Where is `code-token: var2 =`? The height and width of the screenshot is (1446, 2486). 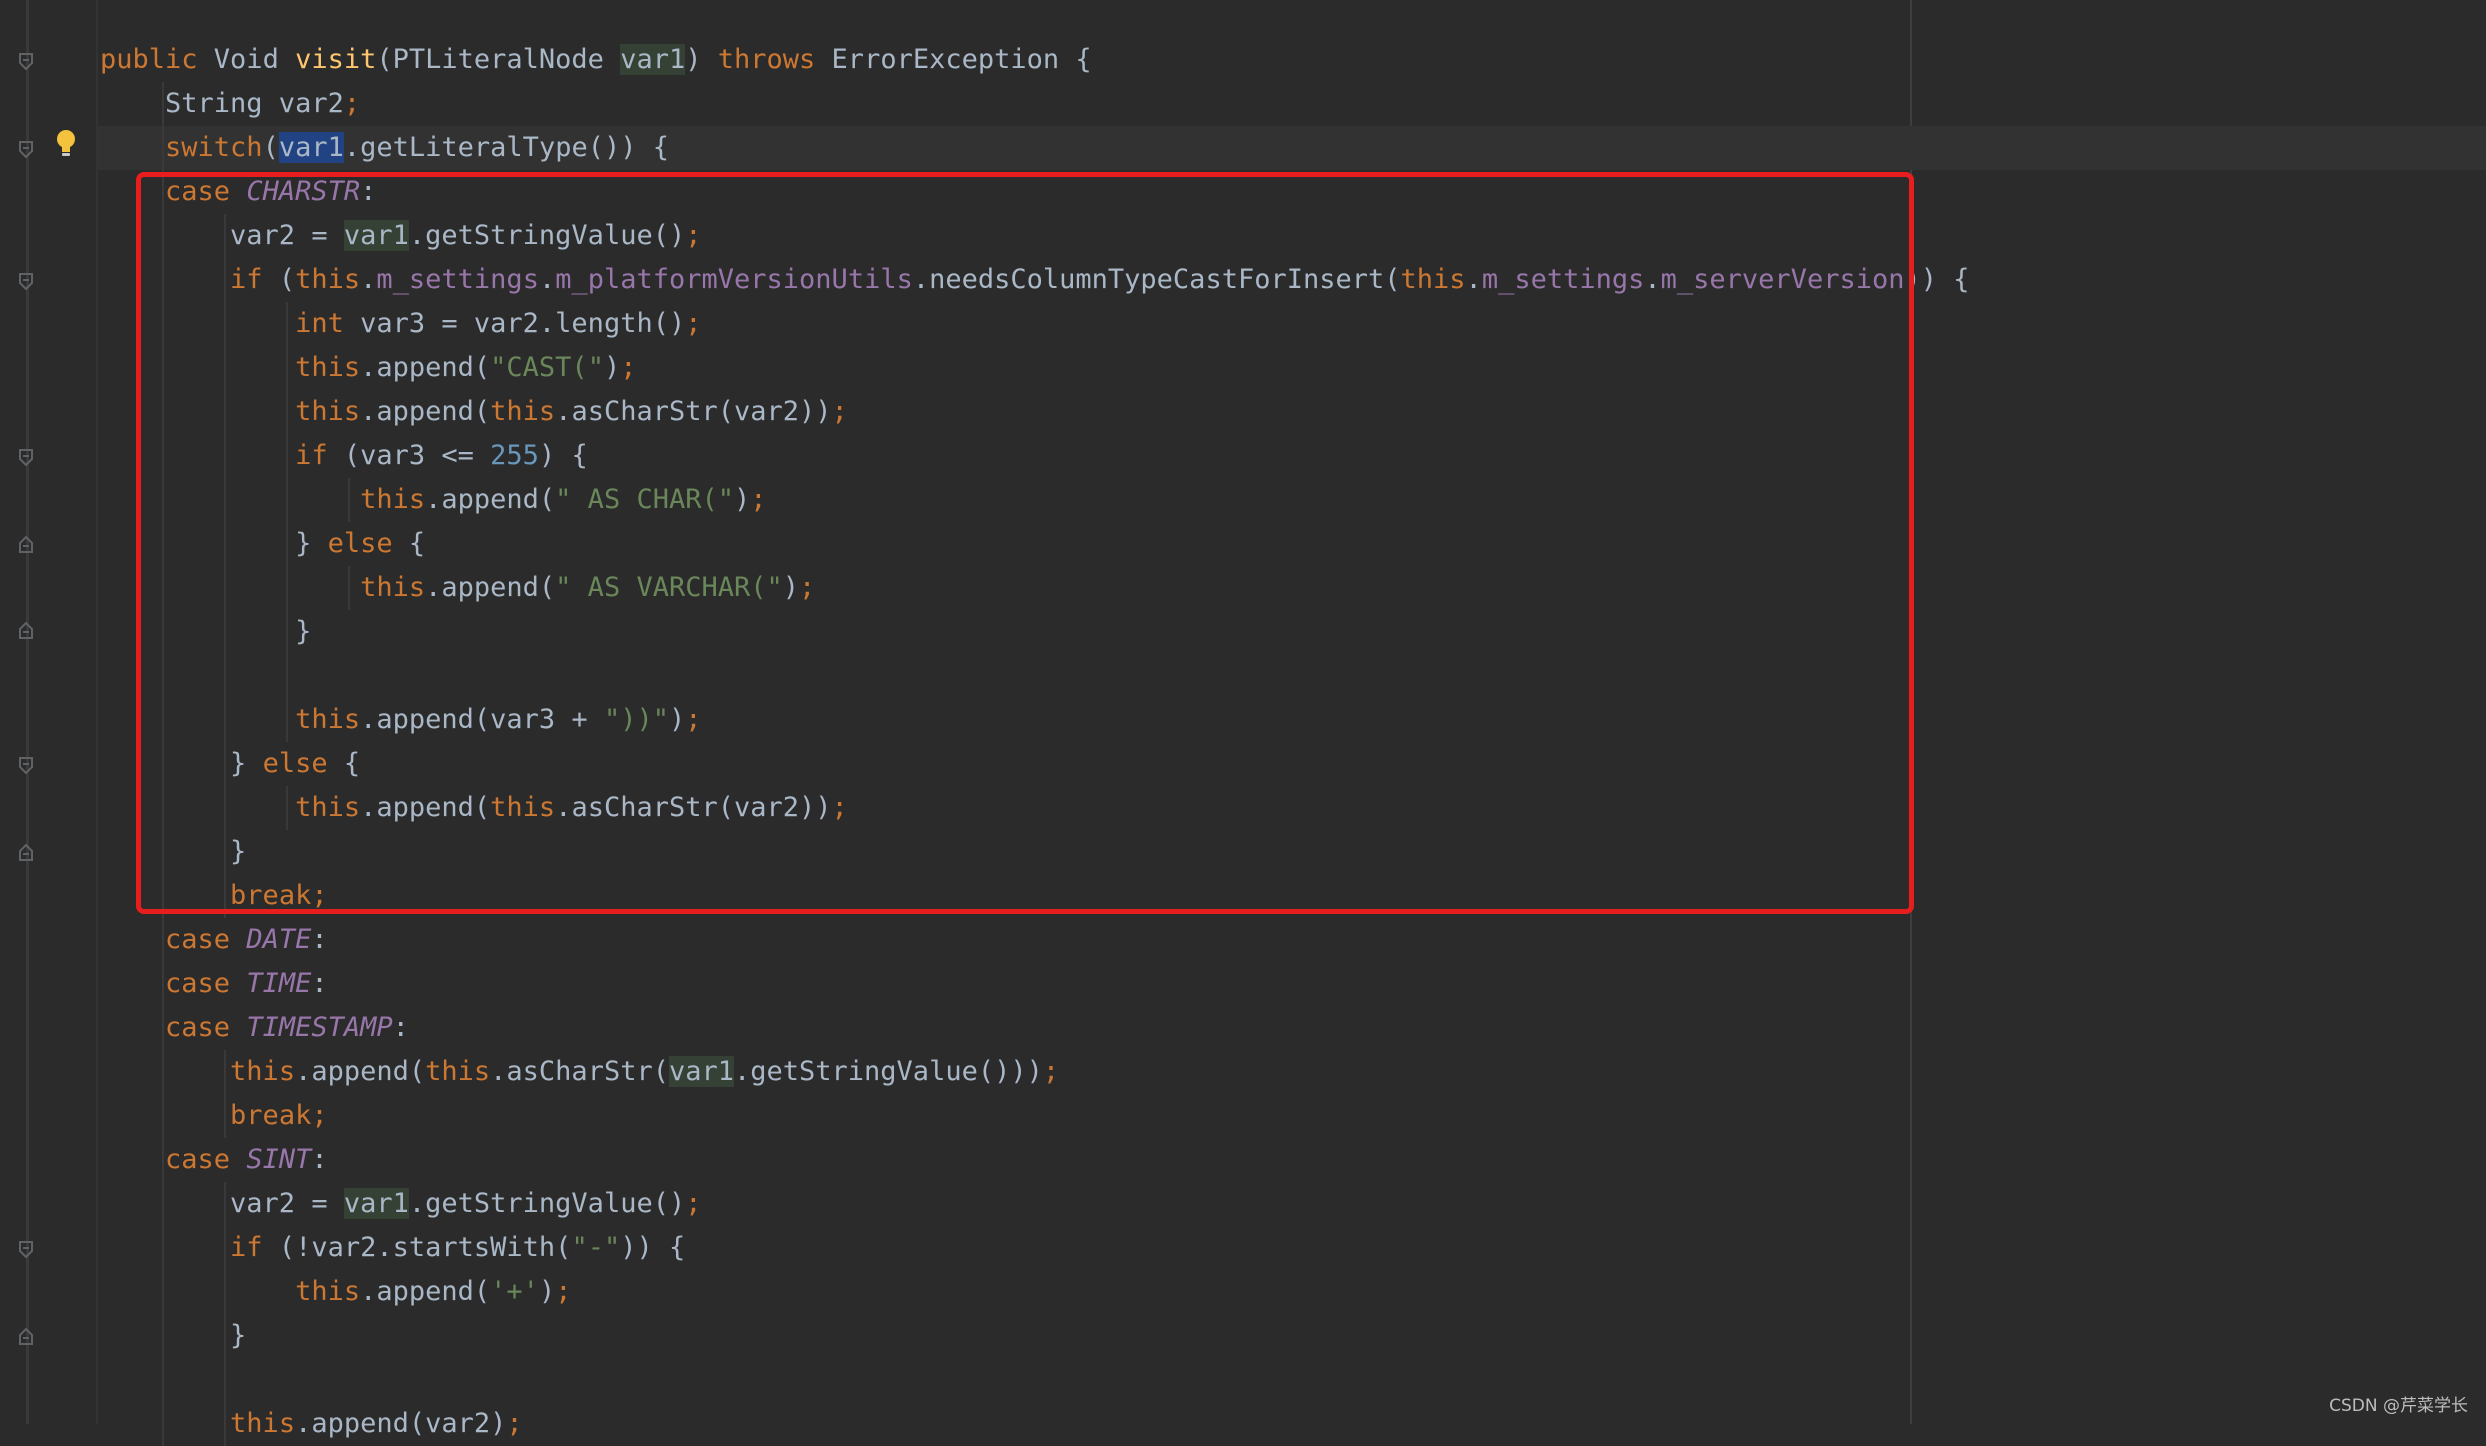 code-token: var2 = is located at coordinates (222, 1203).